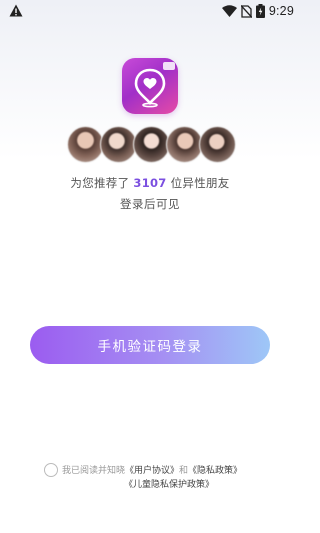 The width and height of the screenshot is (320, 533). Describe the element at coordinates (150, 86) in the screenshot. I see `app-logo` at that location.